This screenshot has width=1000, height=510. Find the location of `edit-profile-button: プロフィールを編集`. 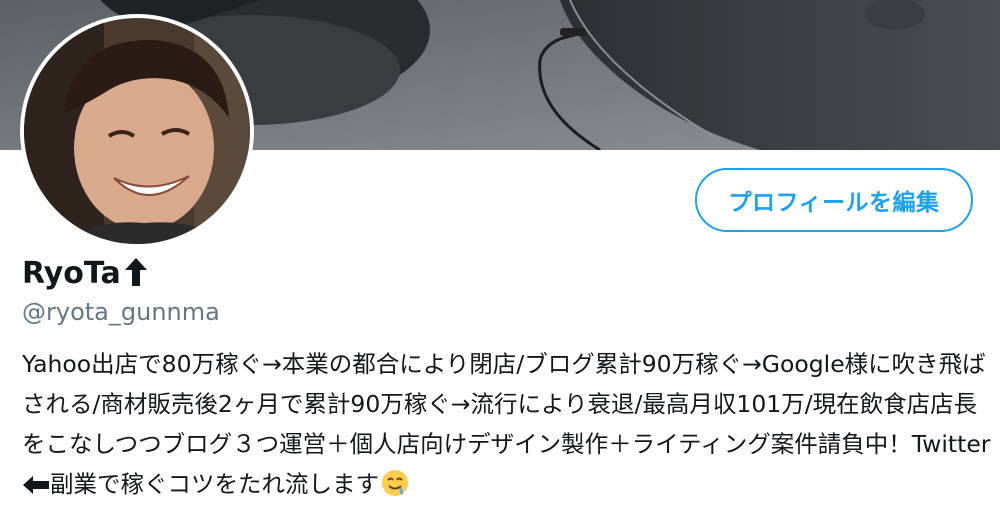

edit-profile-button: プロフィールを編集 is located at coordinates (834, 200).